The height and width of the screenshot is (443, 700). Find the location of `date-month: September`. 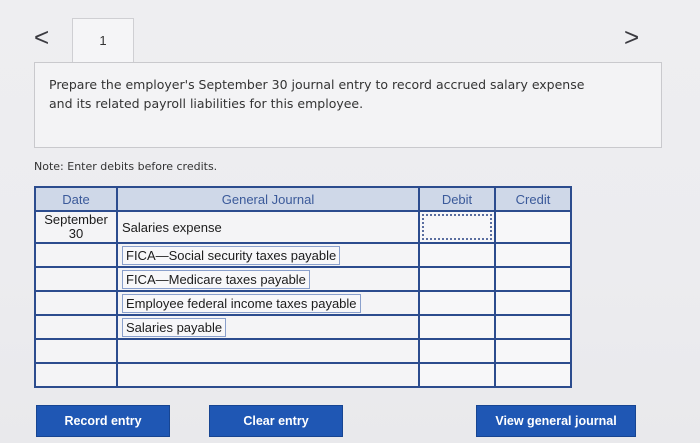

date-month: September is located at coordinates (76, 219).